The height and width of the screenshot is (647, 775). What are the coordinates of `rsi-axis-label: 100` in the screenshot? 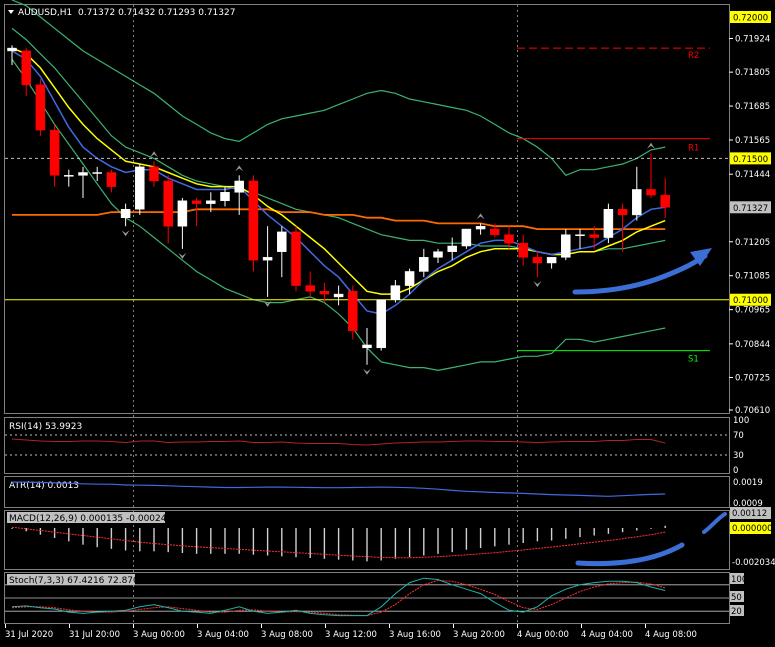 It's located at (741, 421).